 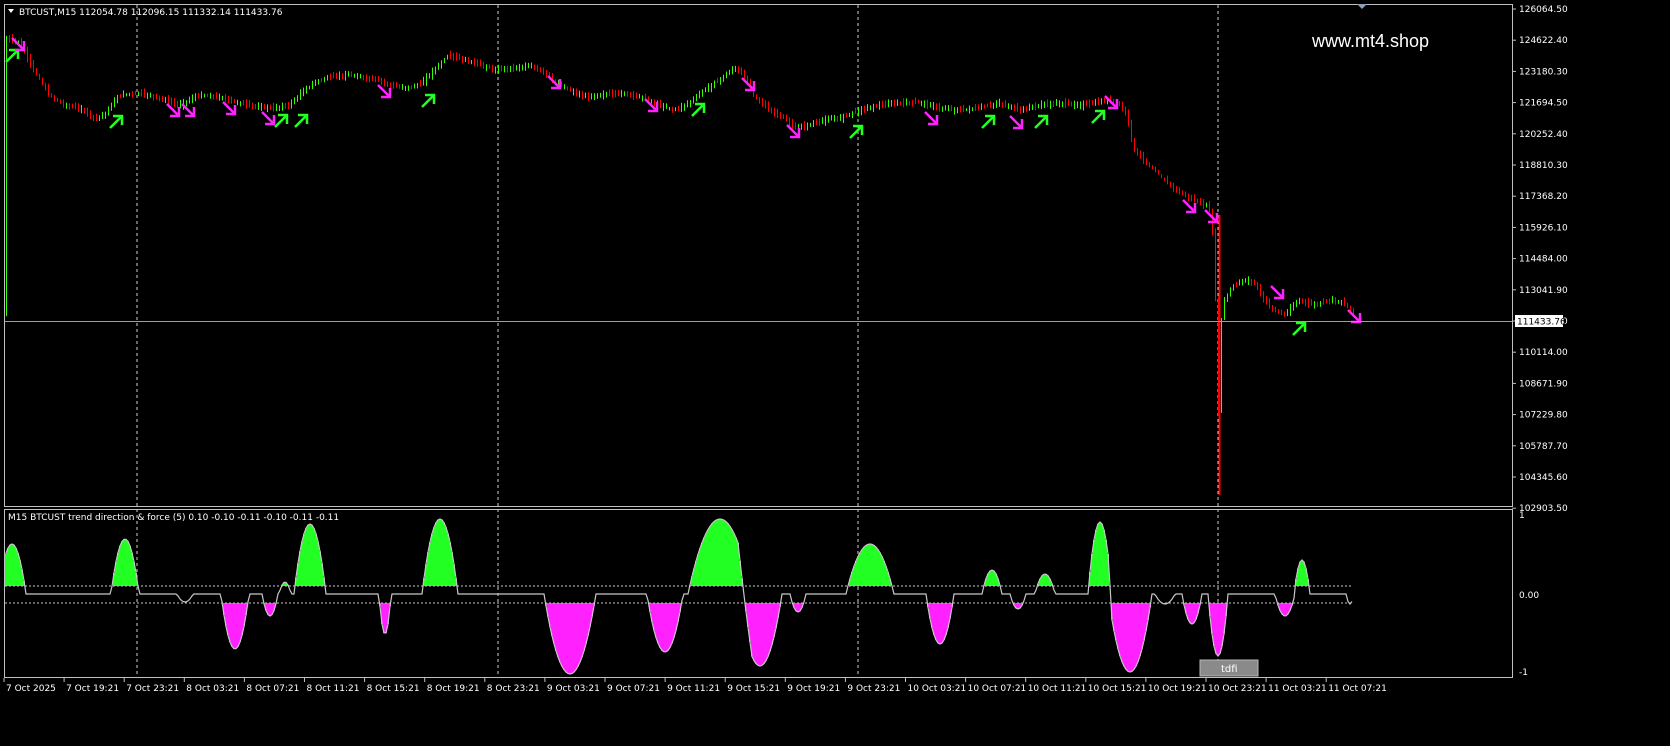 What do you see at coordinates (1543, 228) in the screenshot?
I see `price-level-label: 115926.10` at bounding box center [1543, 228].